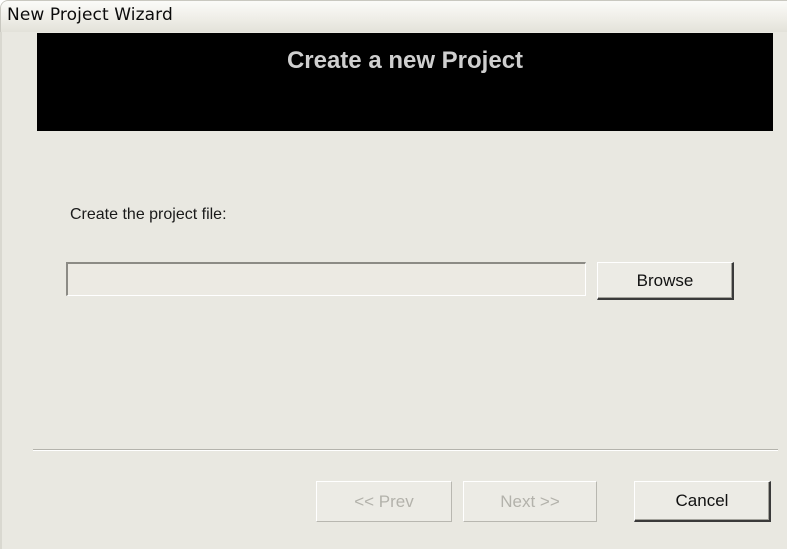  I want to click on footer-separator, so click(405, 450).